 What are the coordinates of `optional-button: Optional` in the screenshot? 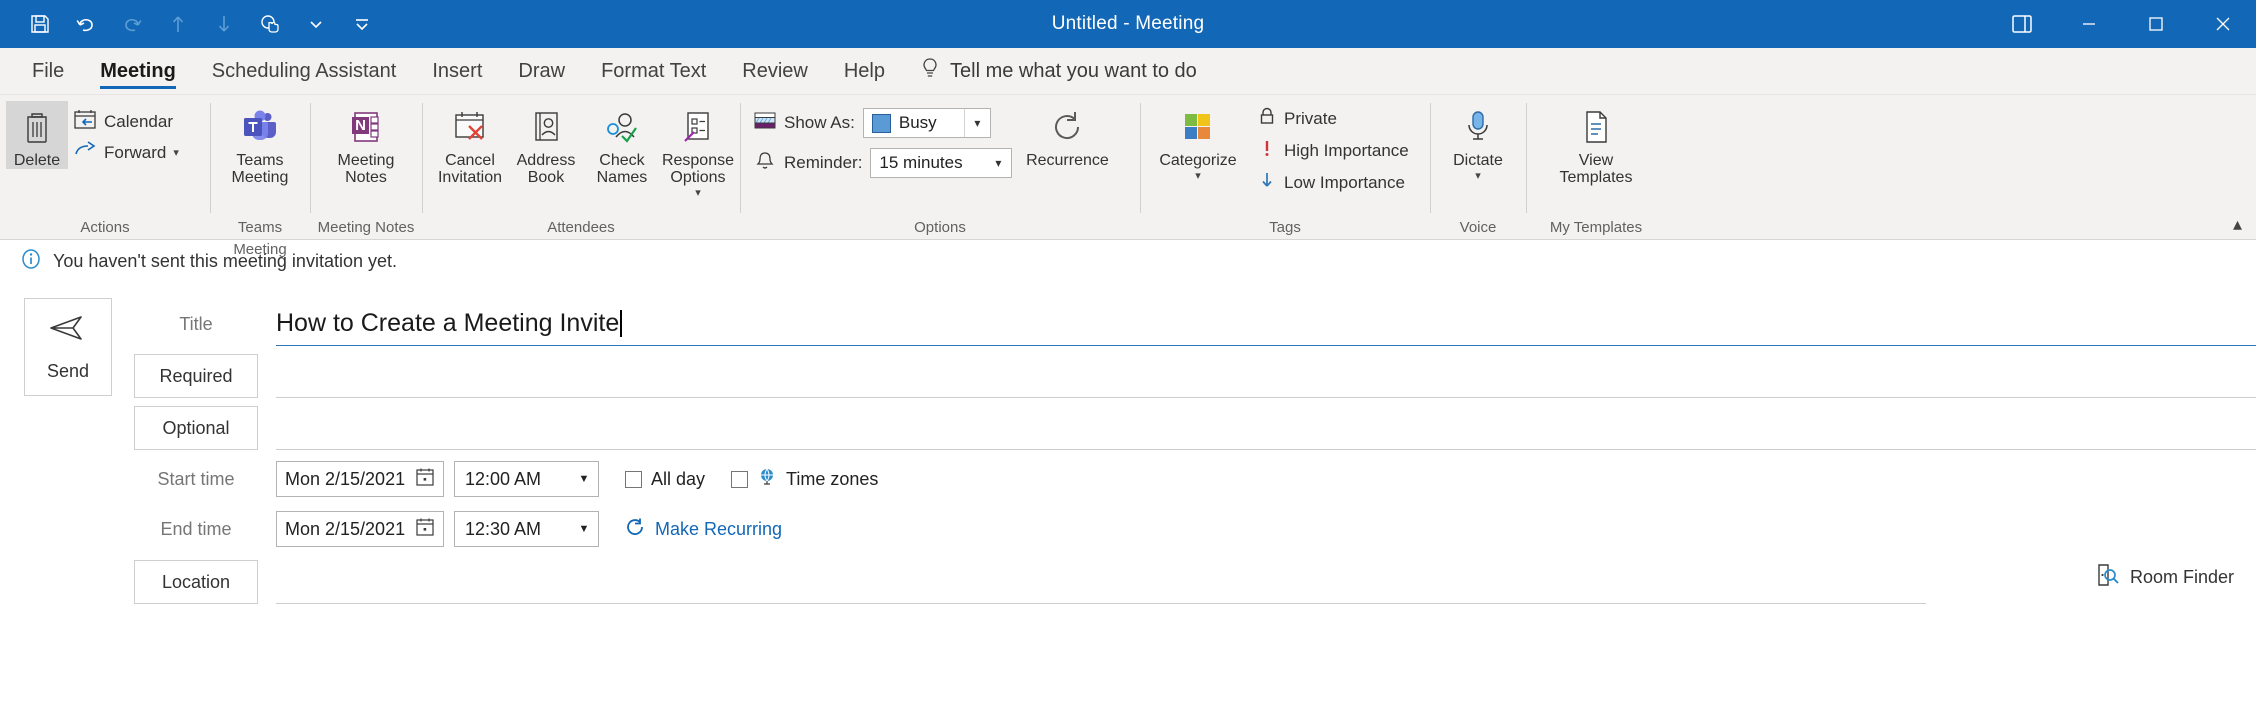 It's located at (196, 428).